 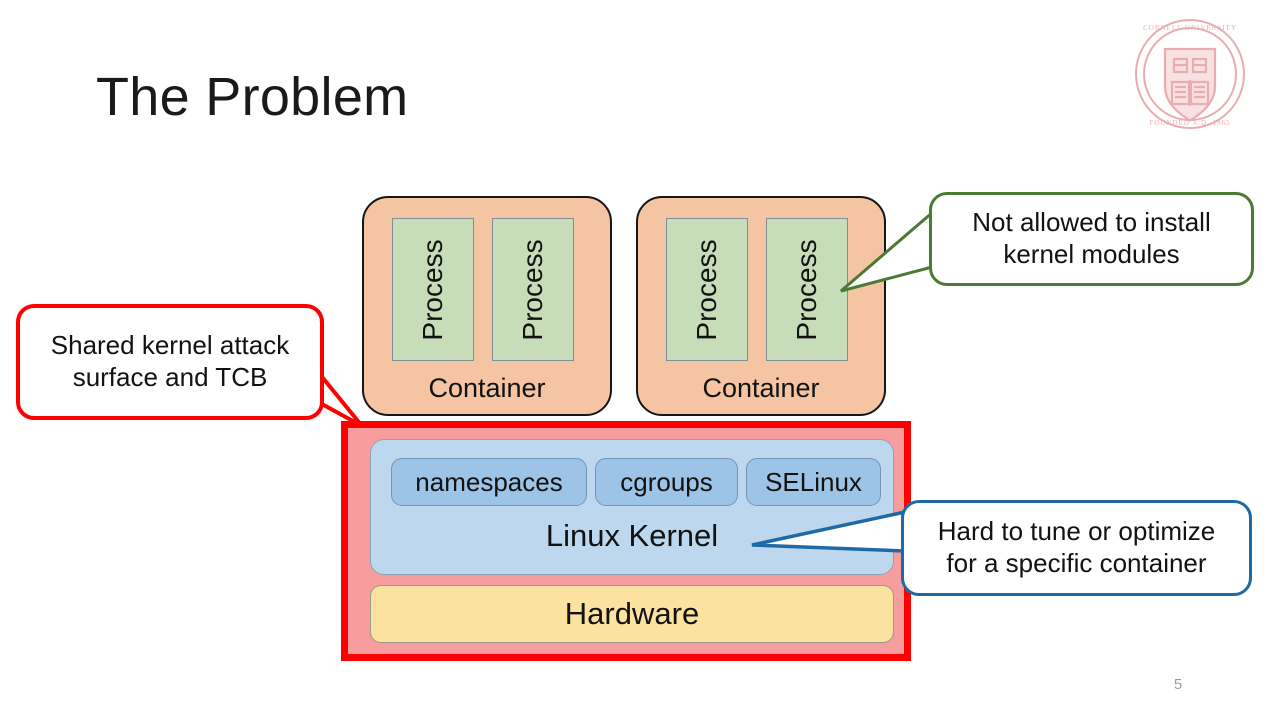 What do you see at coordinates (1178, 684) in the screenshot?
I see `page-number: 5` at bounding box center [1178, 684].